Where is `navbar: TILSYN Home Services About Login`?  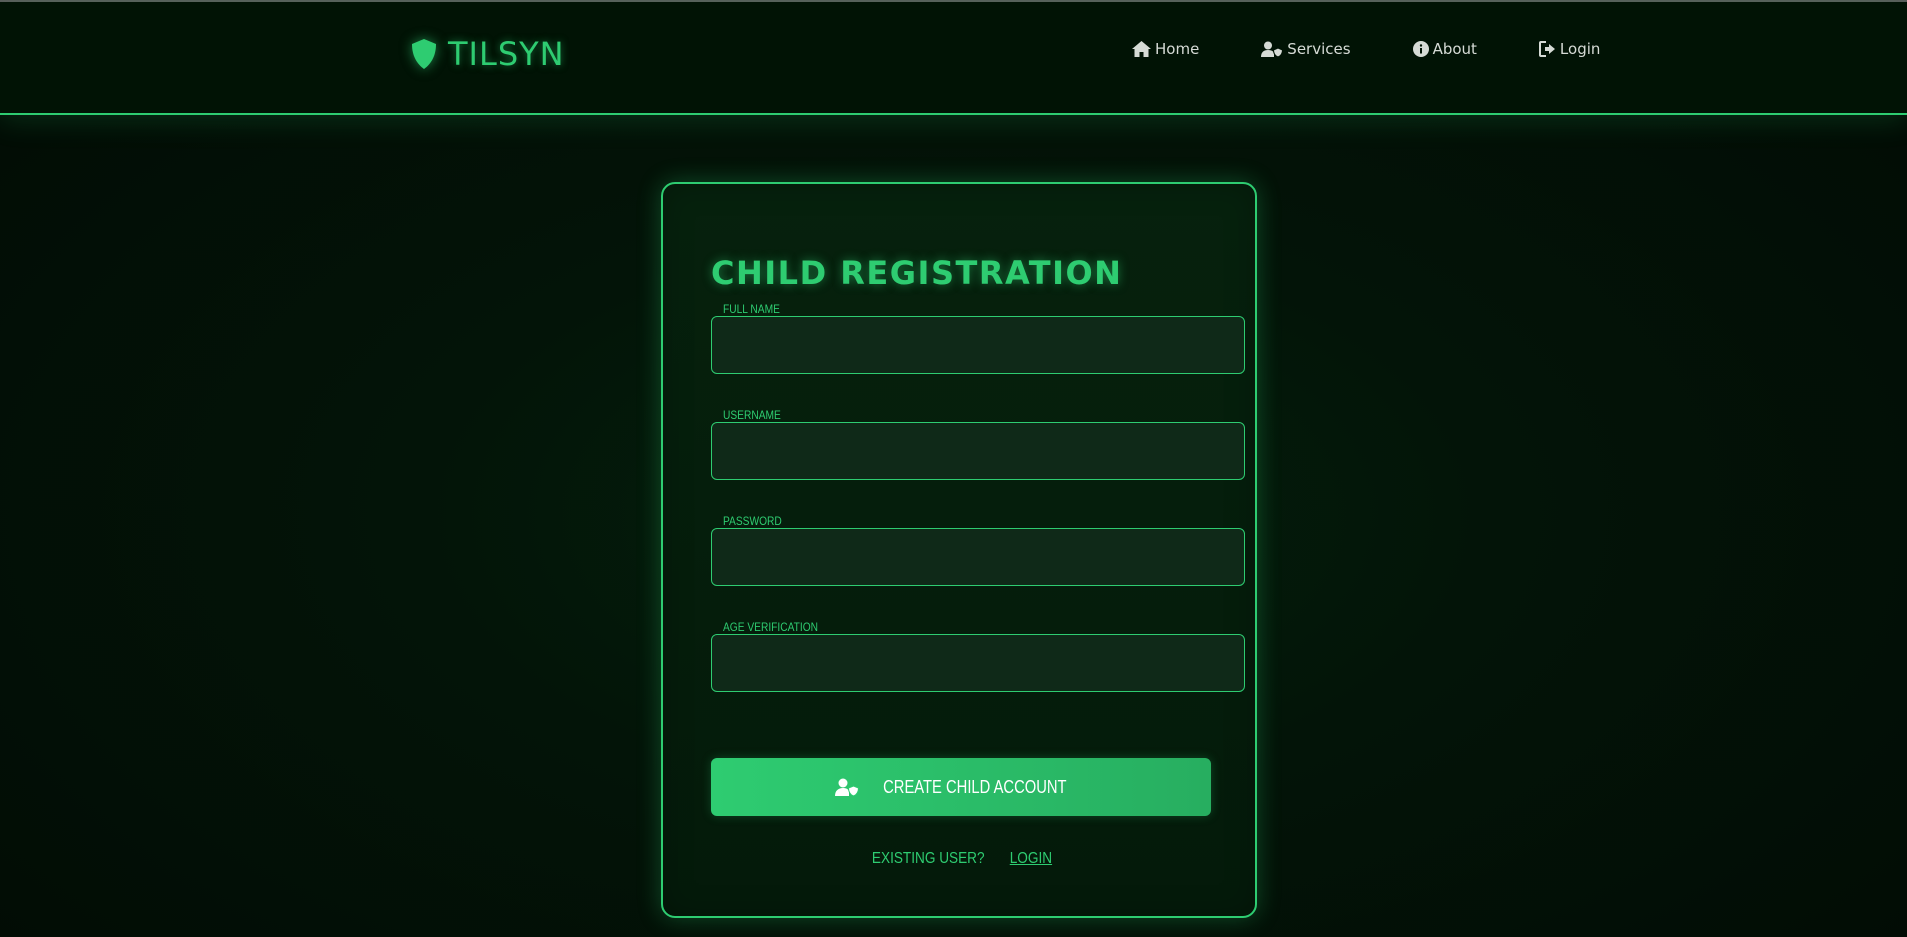
navbar: TILSYN Home Services About Login is located at coordinates (953, 58).